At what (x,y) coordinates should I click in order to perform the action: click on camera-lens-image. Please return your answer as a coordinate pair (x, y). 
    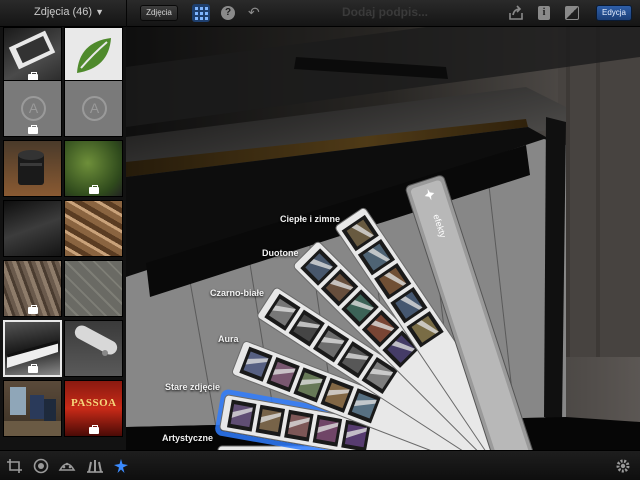
    Looking at the image, I should click on (31, 167).